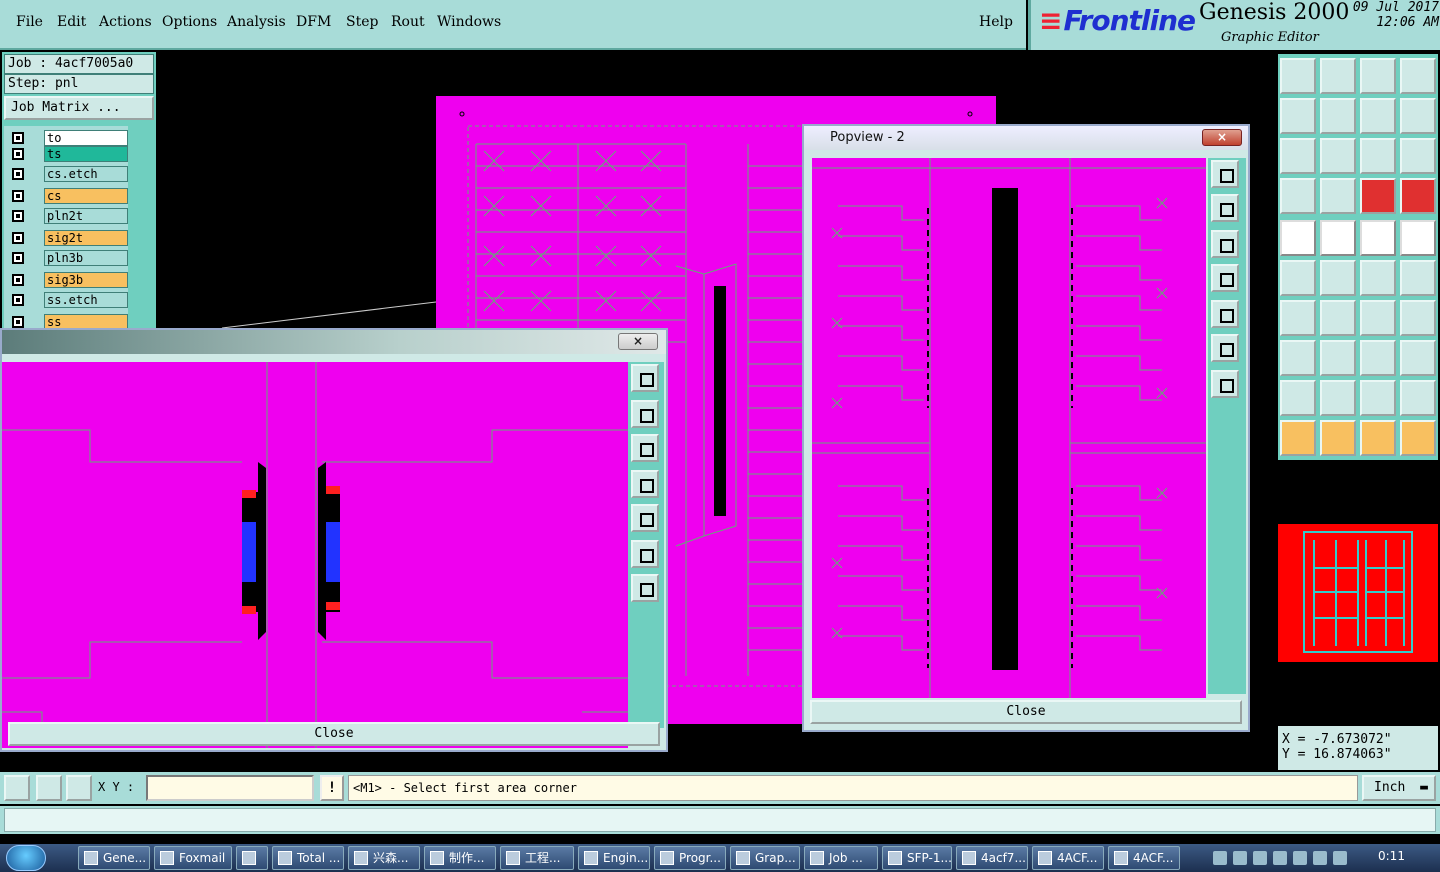  I want to click on layer-row: cs.etch, so click(67, 174).